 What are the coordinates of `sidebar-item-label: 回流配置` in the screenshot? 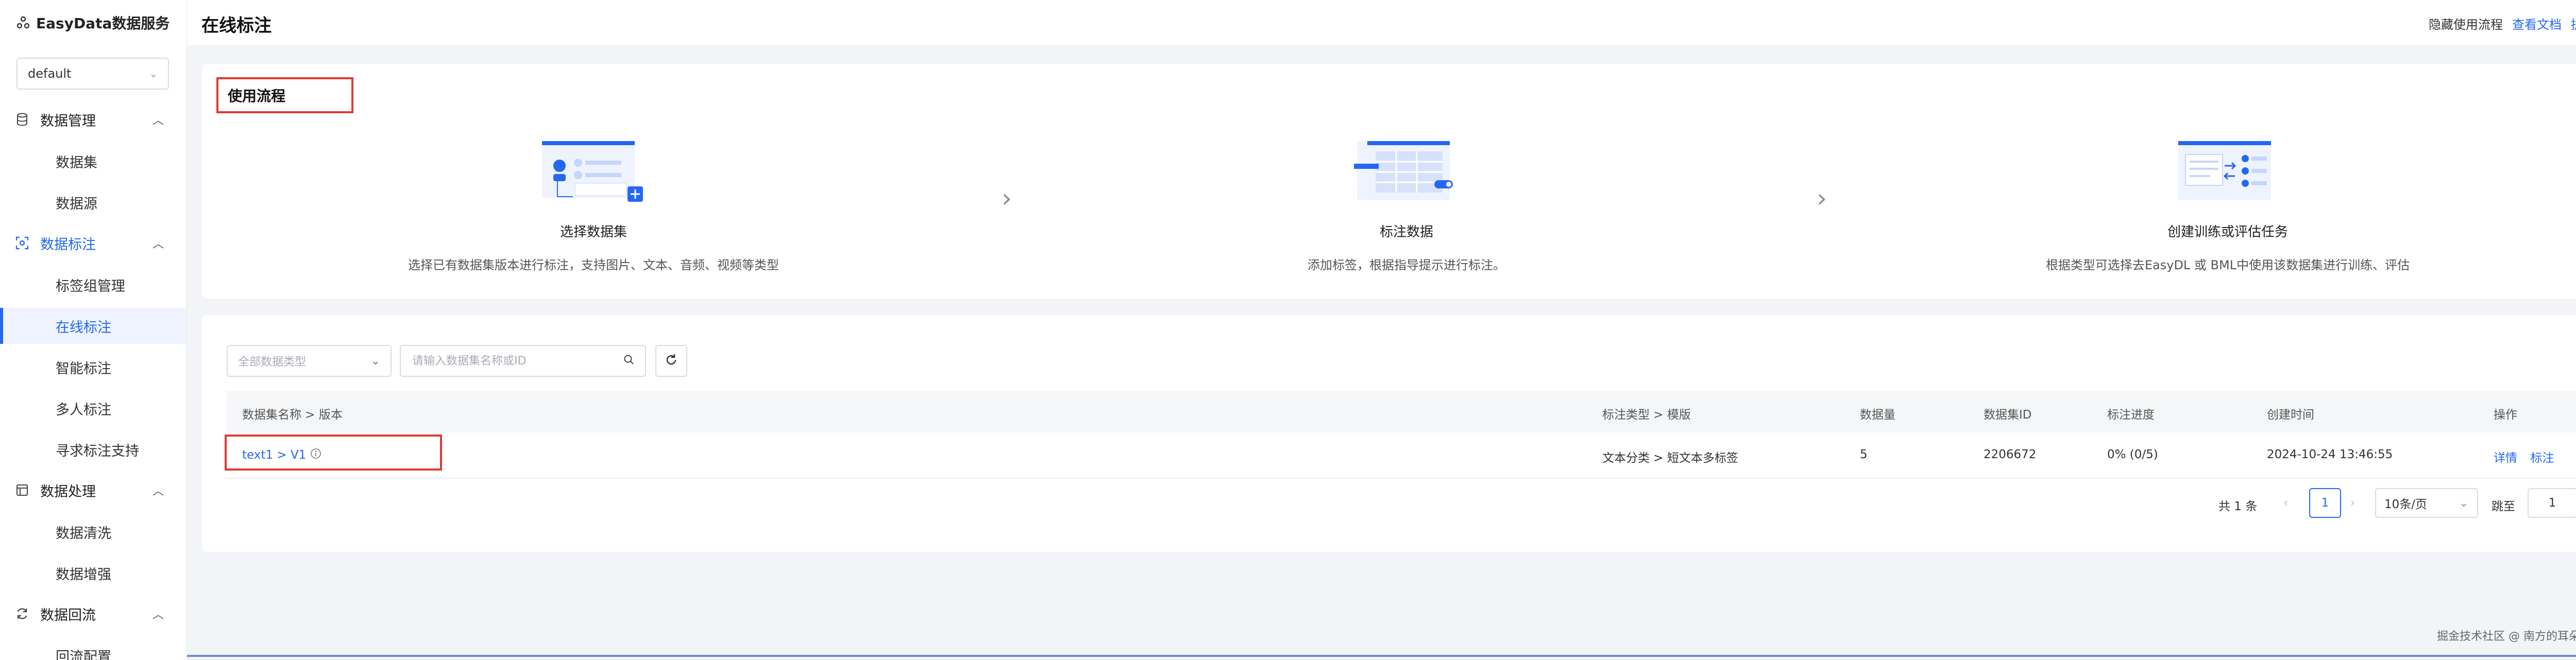 It's located at (83, 654).